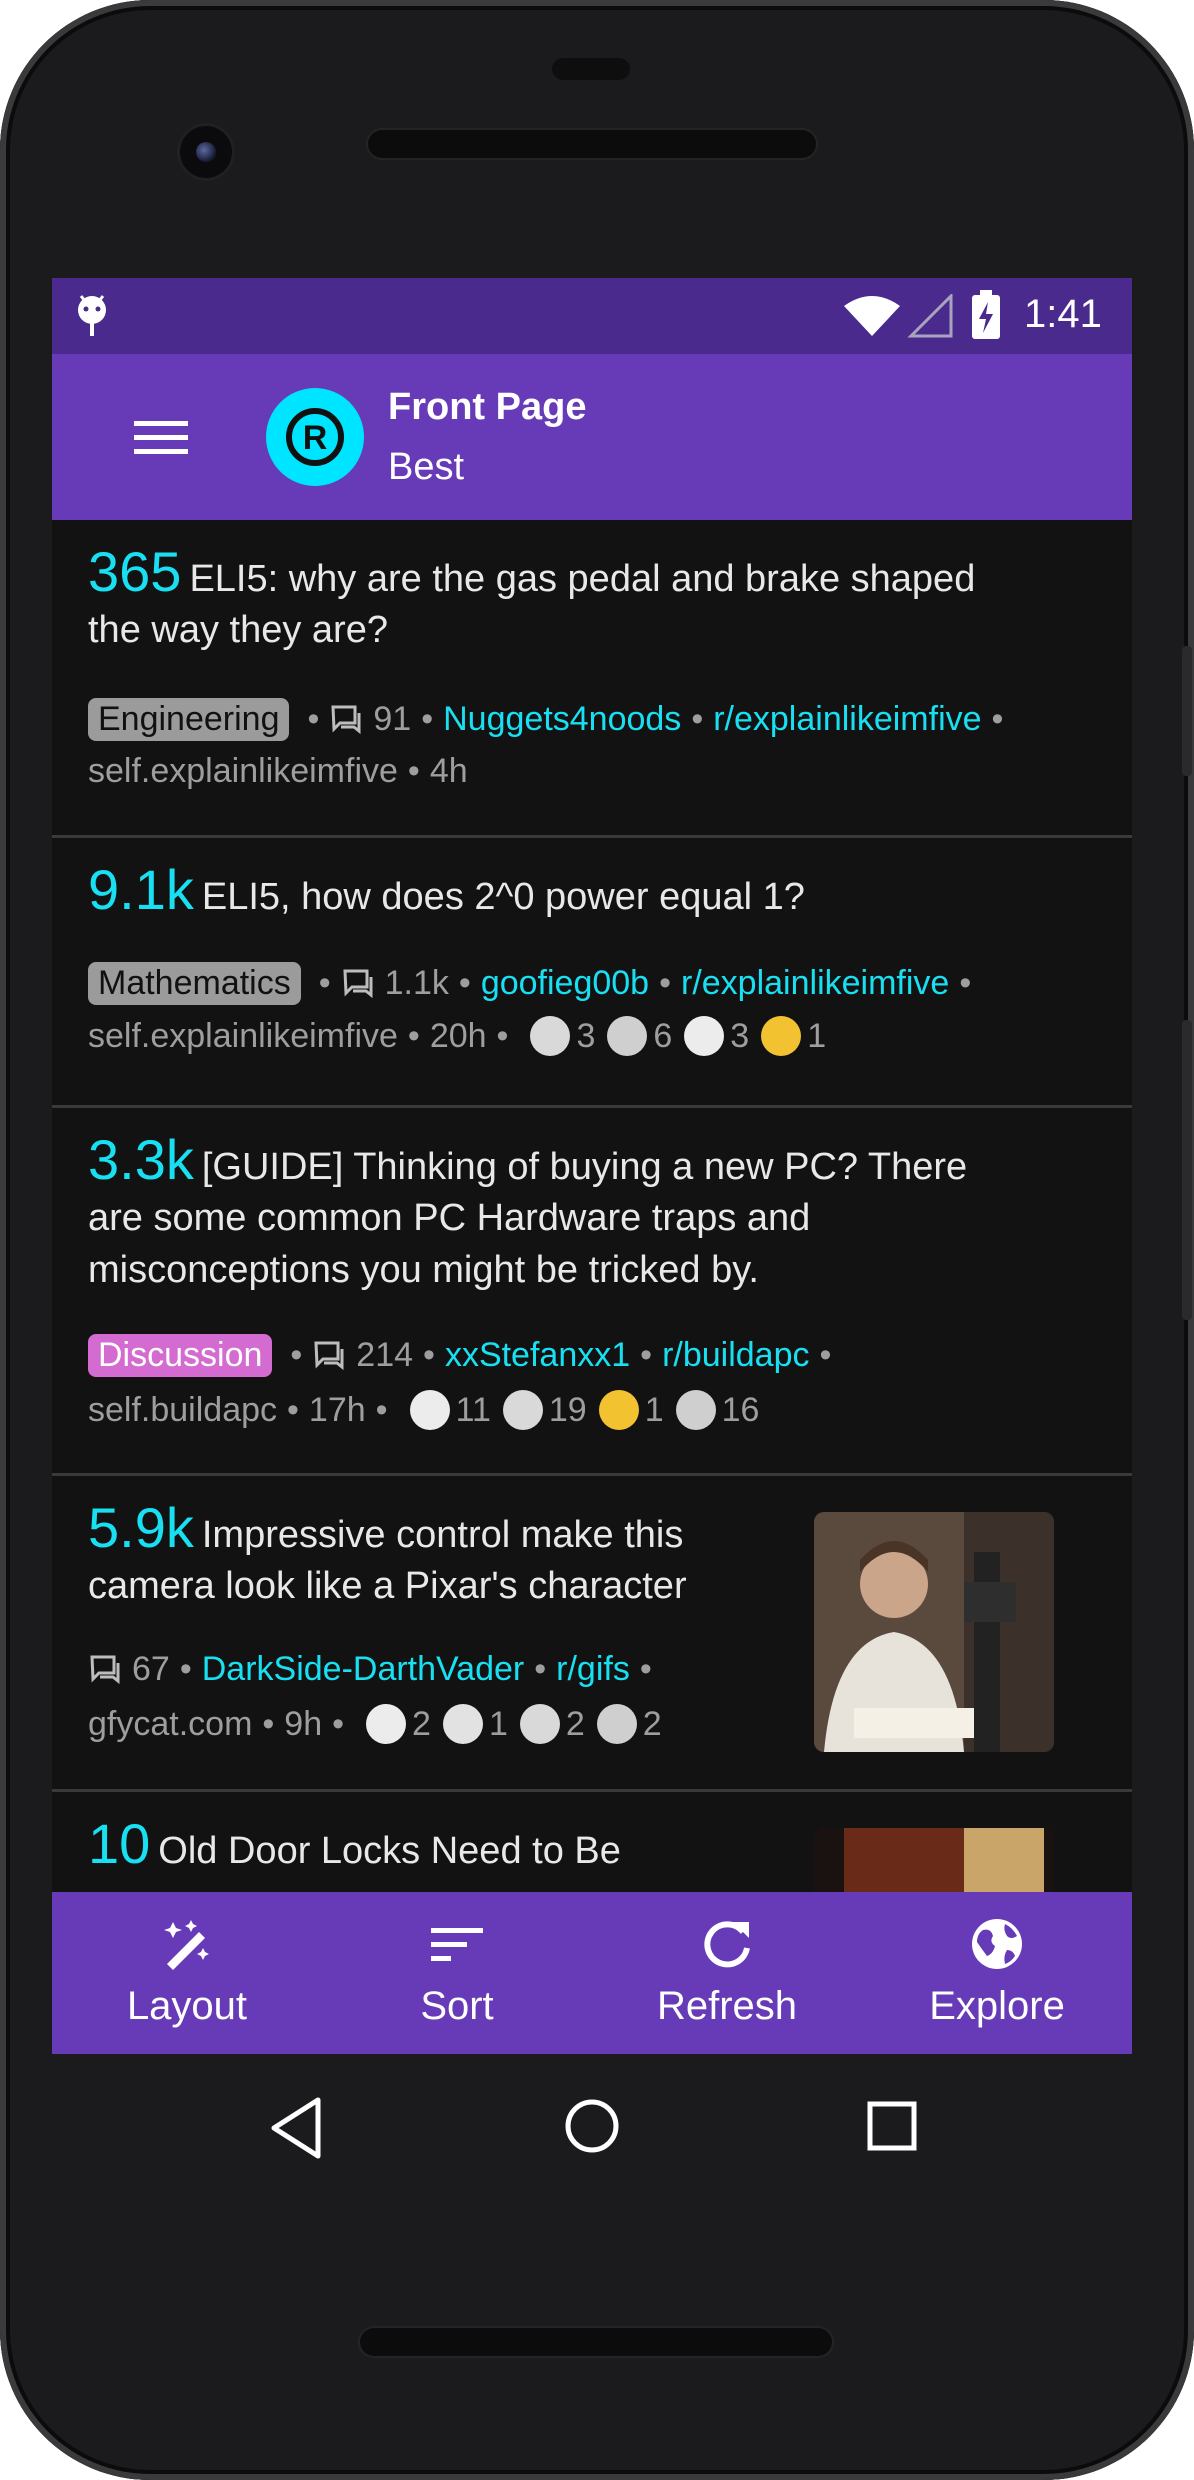  I want to click on nav-layout-button: Layout, so click(187, 1973).